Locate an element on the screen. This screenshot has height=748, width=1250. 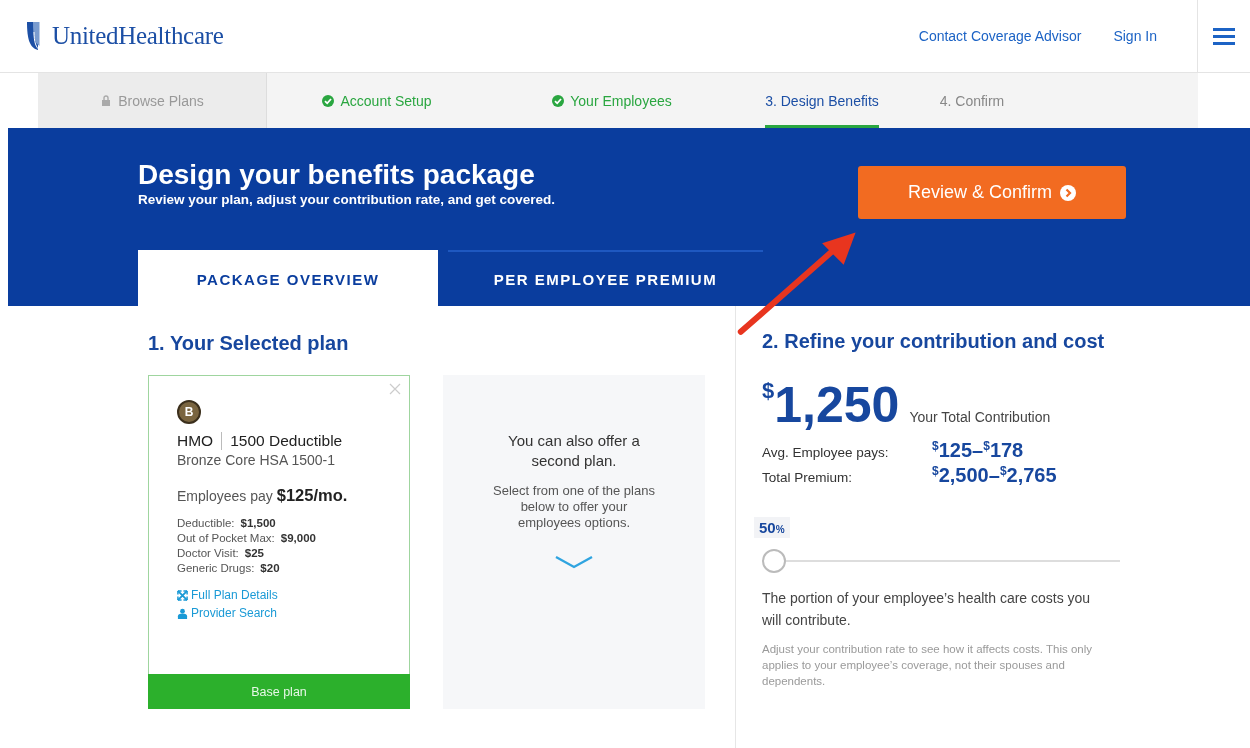
header-link: Contact Coverage Advisor is located at coordinates (1000, 36).